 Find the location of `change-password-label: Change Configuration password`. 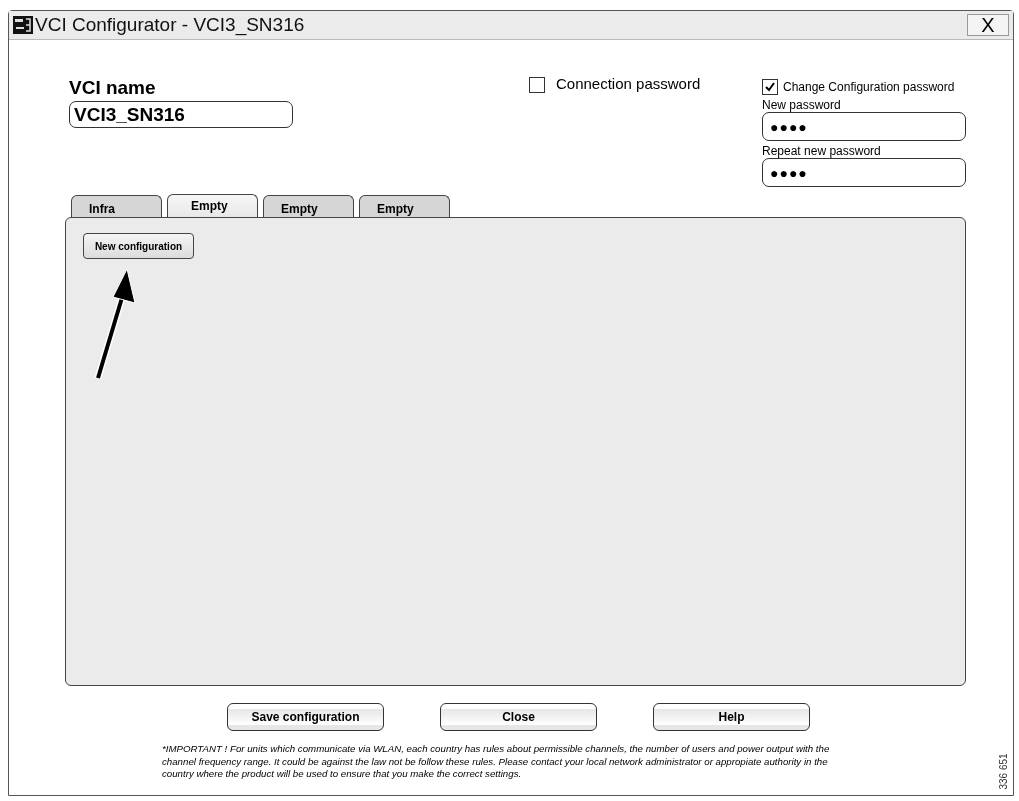

change-password-label: Change Configuration password is located at coordinates (869, 87).